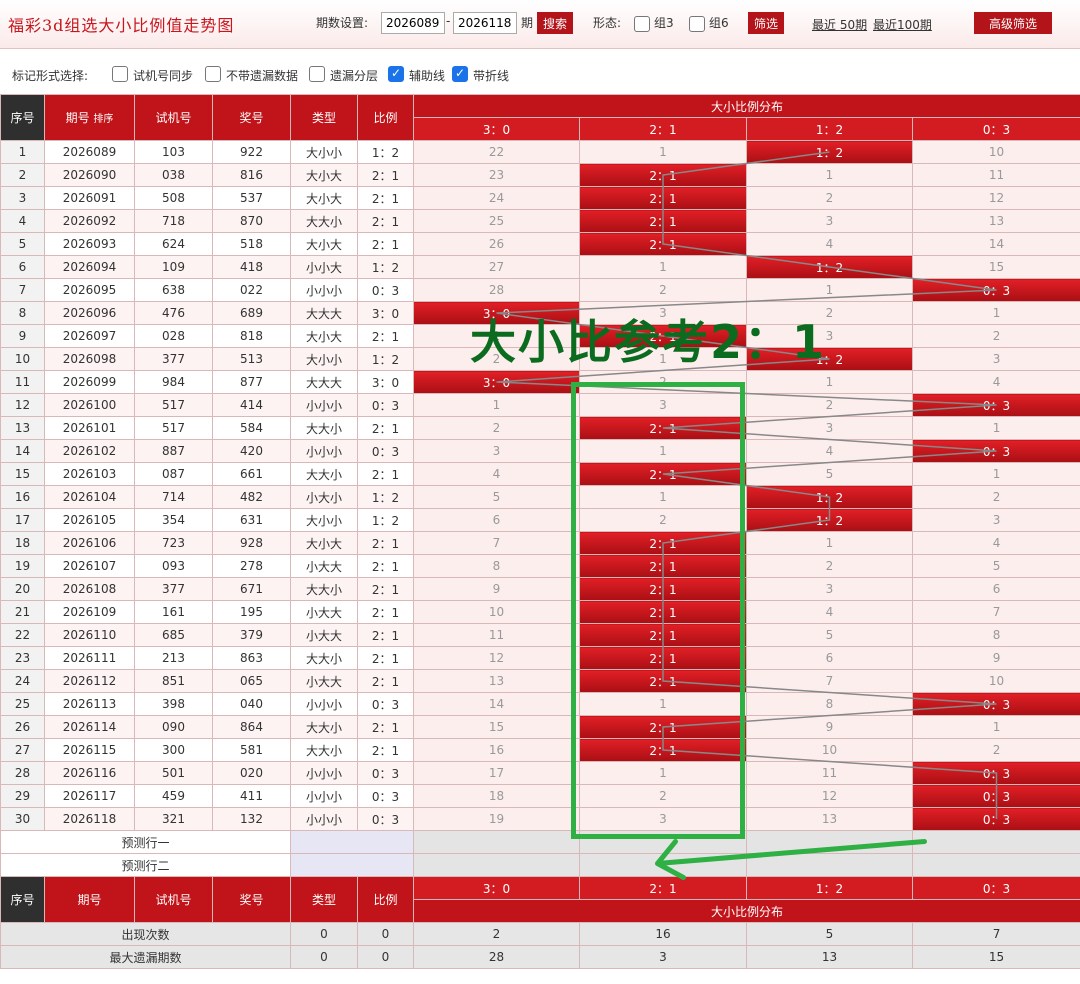  Describe the element at coordinates (540, 175) in the screenshot. I see `table-row: 2 2026090 038 816 大小大 2：1 23 2：1 1 11` at that location.